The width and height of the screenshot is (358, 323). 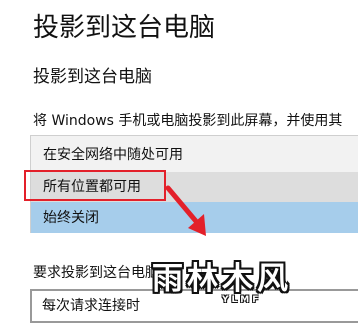 What do you see at coordinates (242, 300) in the screenshot?
I see `watermark-sub: YLMF` at bounding box center [242, 300].